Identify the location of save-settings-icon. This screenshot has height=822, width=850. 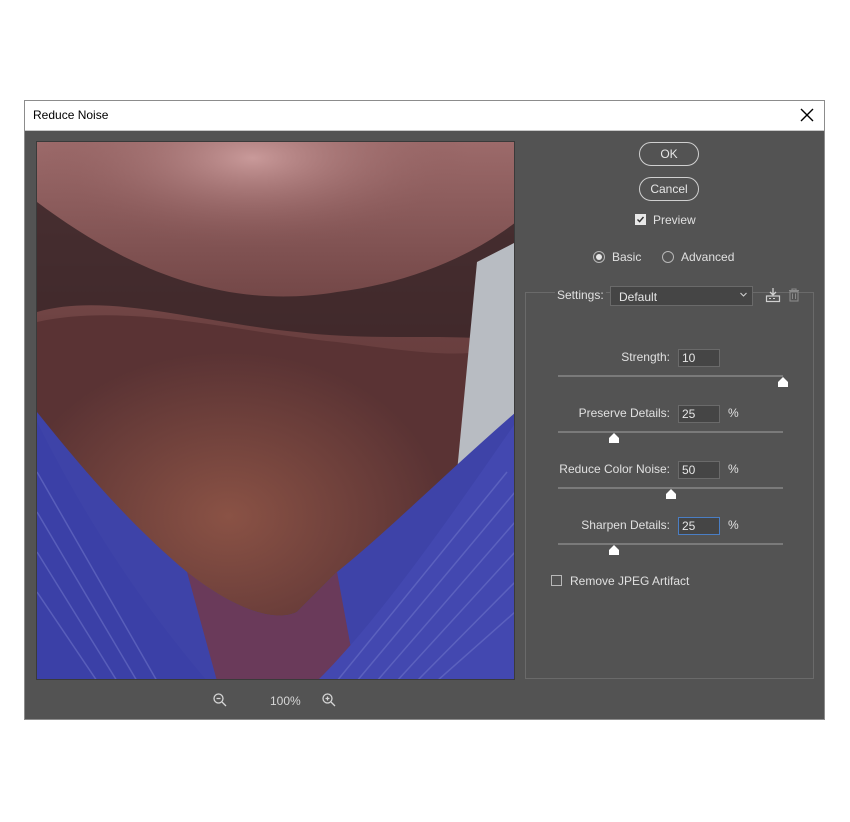
(773, 295).